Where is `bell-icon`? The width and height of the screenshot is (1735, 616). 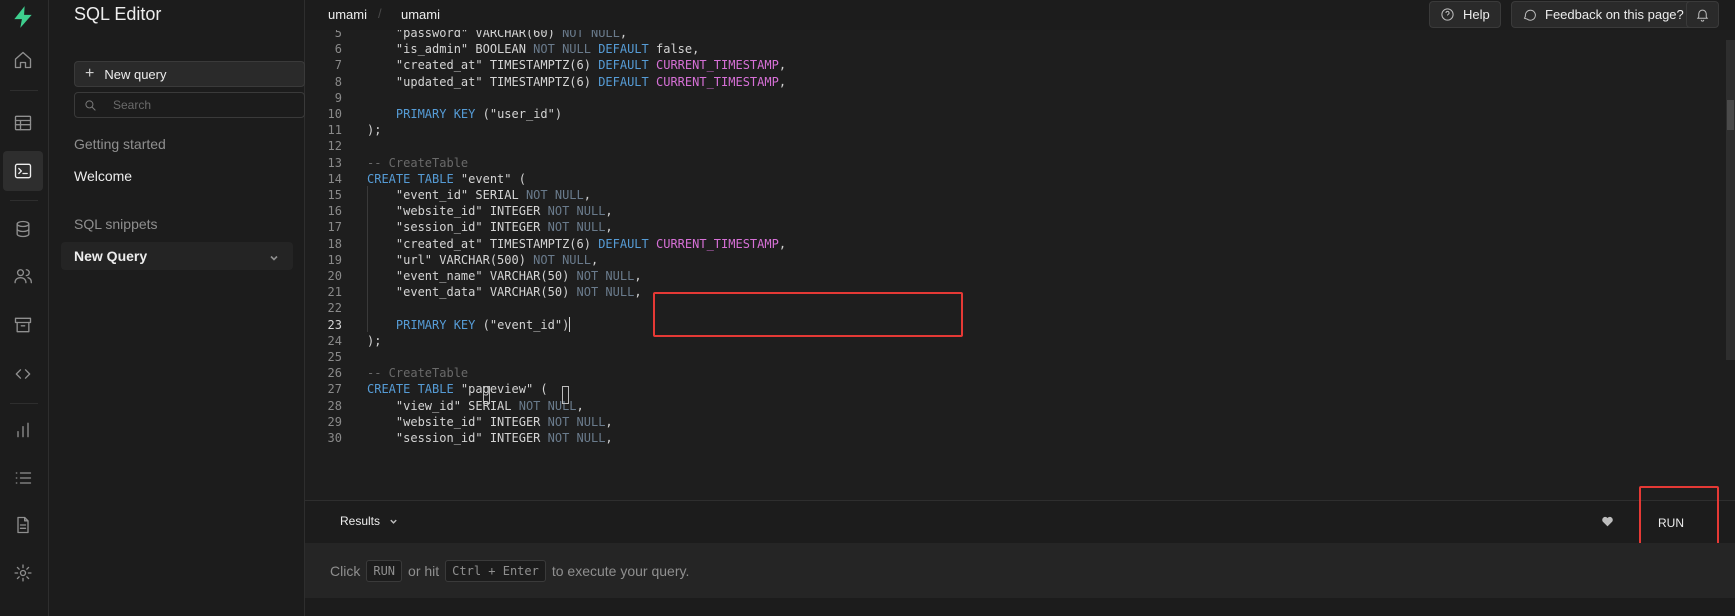 bell-icon is located at coordinates (1702, 15).